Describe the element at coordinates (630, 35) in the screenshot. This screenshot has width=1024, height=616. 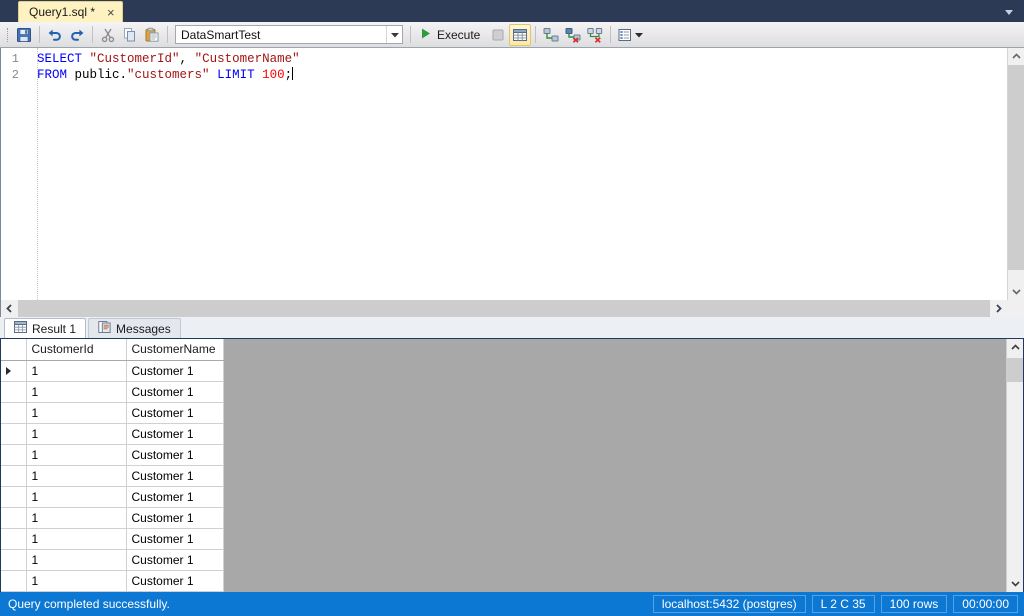
I see `query-options-icon` at that location.